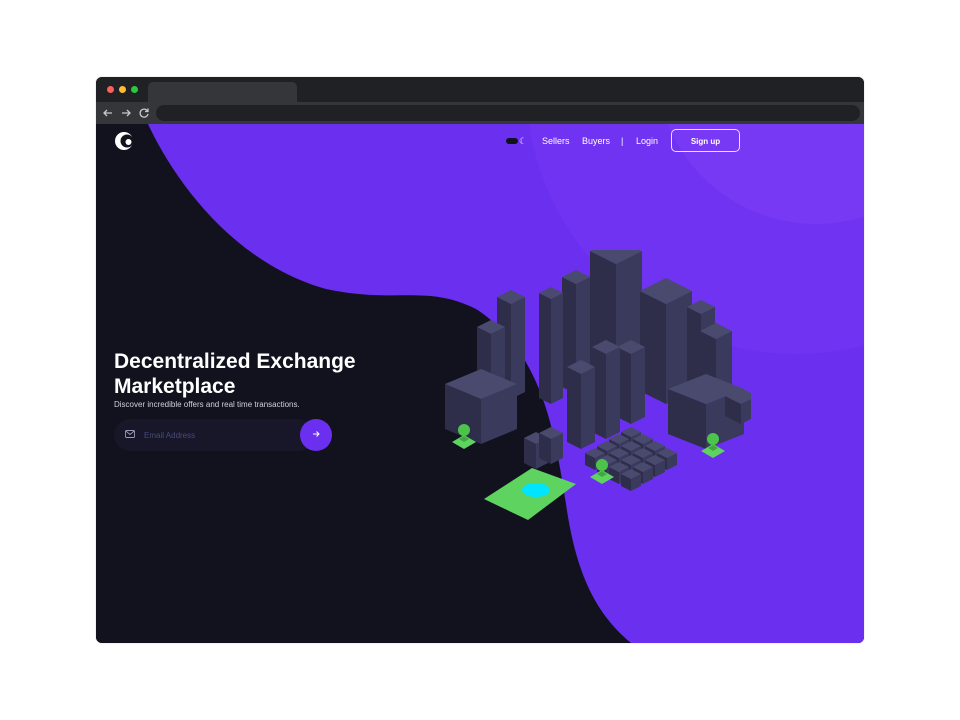 The width and height of the screenshot is (960, 720). What do you see at coordinates (598, 385) in the screenshot?
I see `isometric-city-illustration` at bounding box center [598, 385].